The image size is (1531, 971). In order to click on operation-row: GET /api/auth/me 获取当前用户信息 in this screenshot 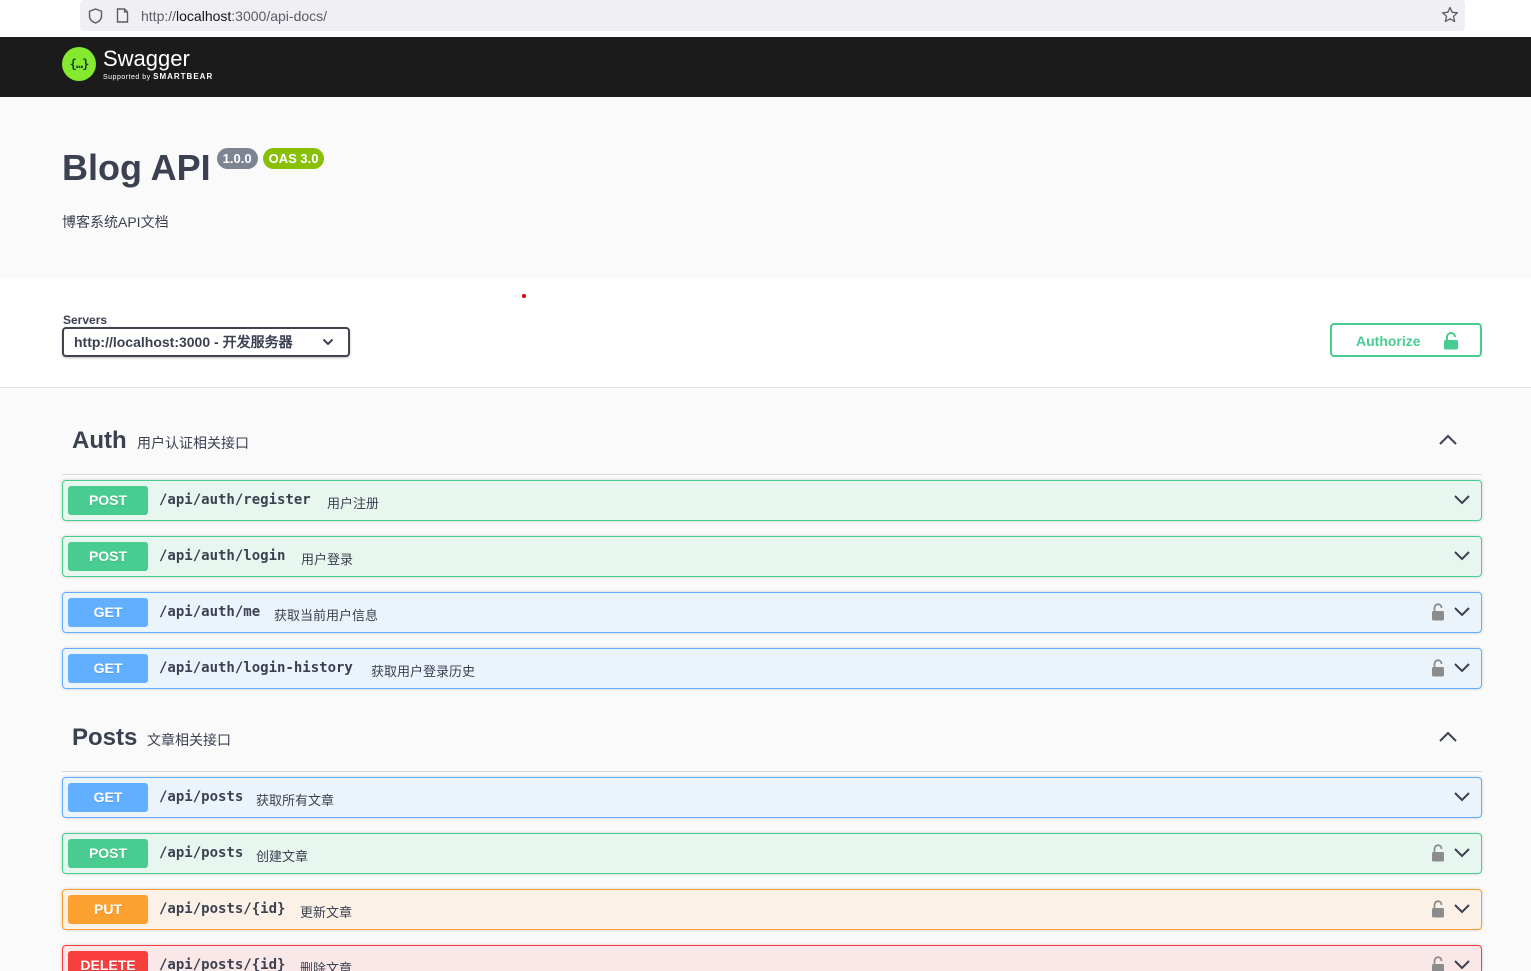, I will do `click(772, 612)`.